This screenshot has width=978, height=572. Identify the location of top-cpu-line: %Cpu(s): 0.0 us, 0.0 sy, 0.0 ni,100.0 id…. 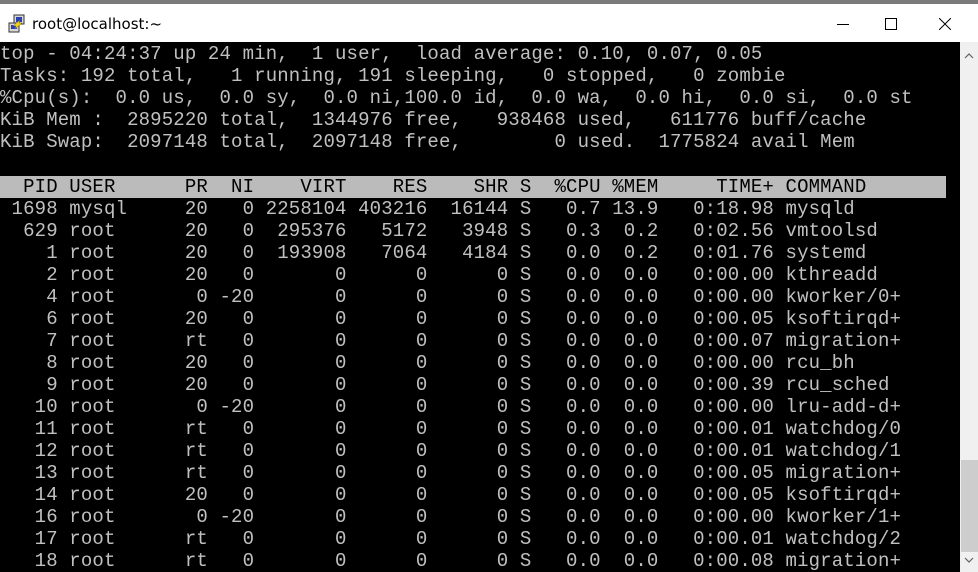
(456, 98).